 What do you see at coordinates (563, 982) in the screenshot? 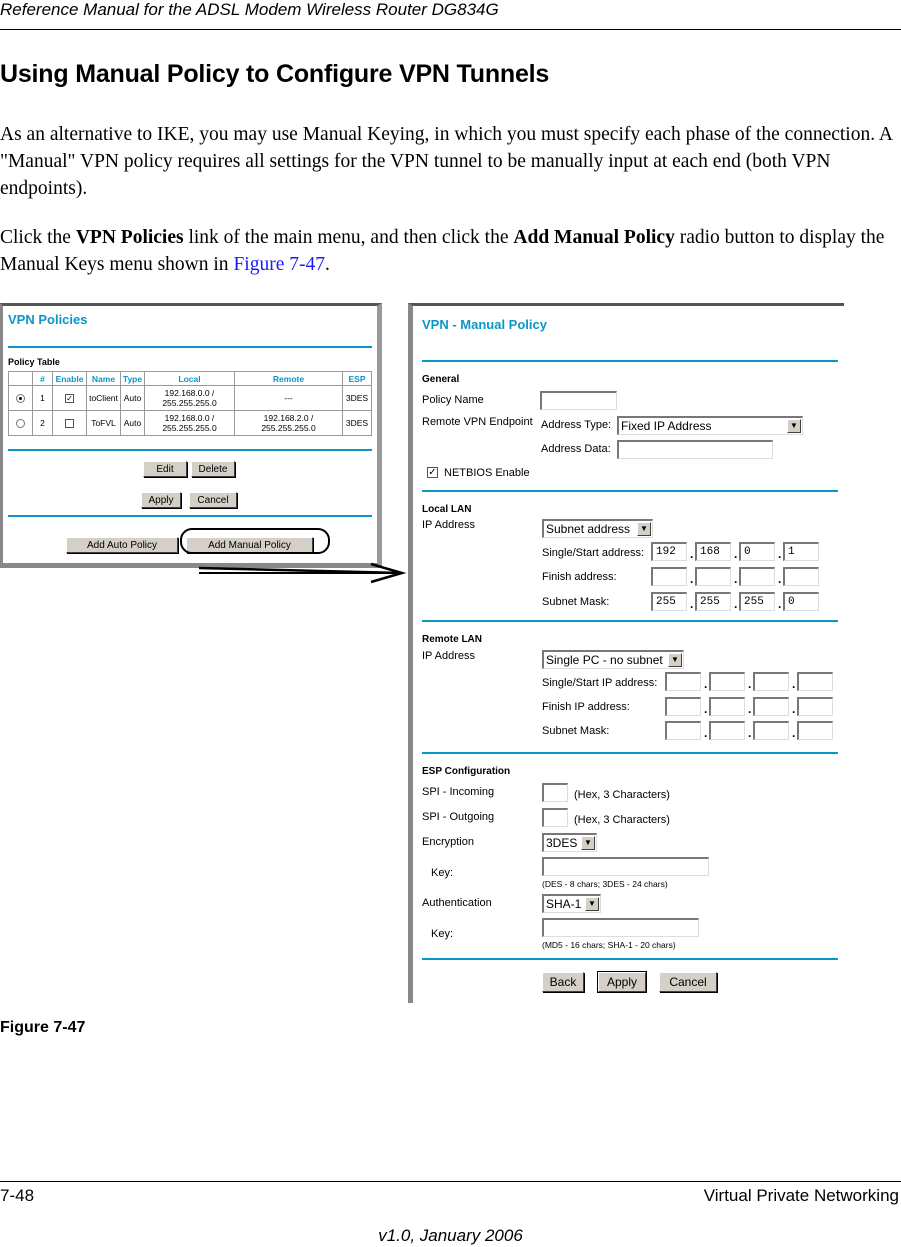
I see `back-button: Back` at bounding box center [563, 982].